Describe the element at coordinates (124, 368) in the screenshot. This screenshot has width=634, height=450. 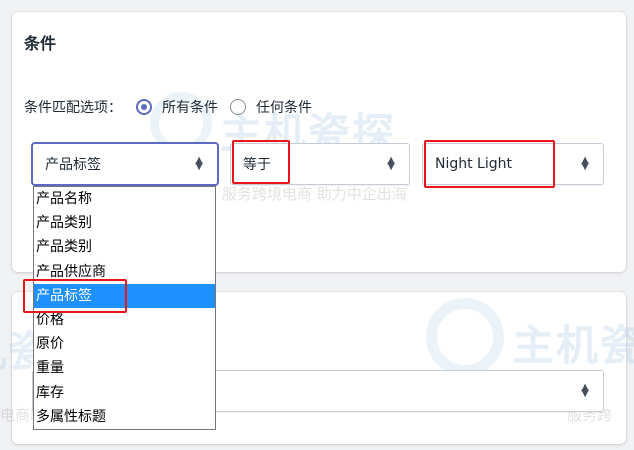
I see `dropdown-option: 重量` at that location.